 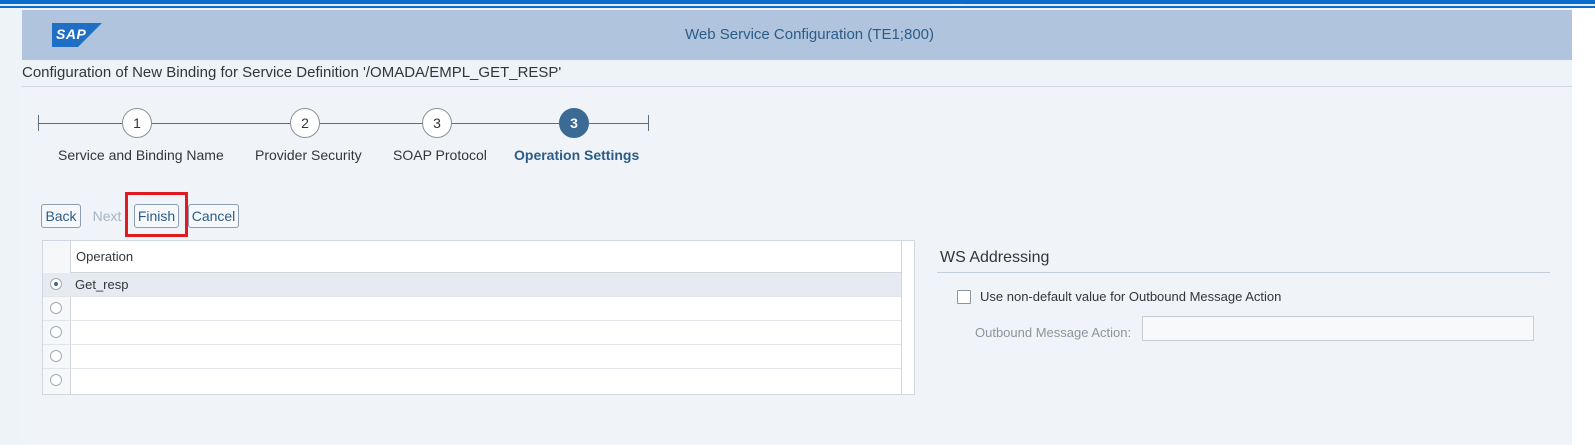 What do you see at coordinates (995, 257) in the screenshot?
I see `ws-addressing-title: WS Addressing` at bounding box center [995, 257].